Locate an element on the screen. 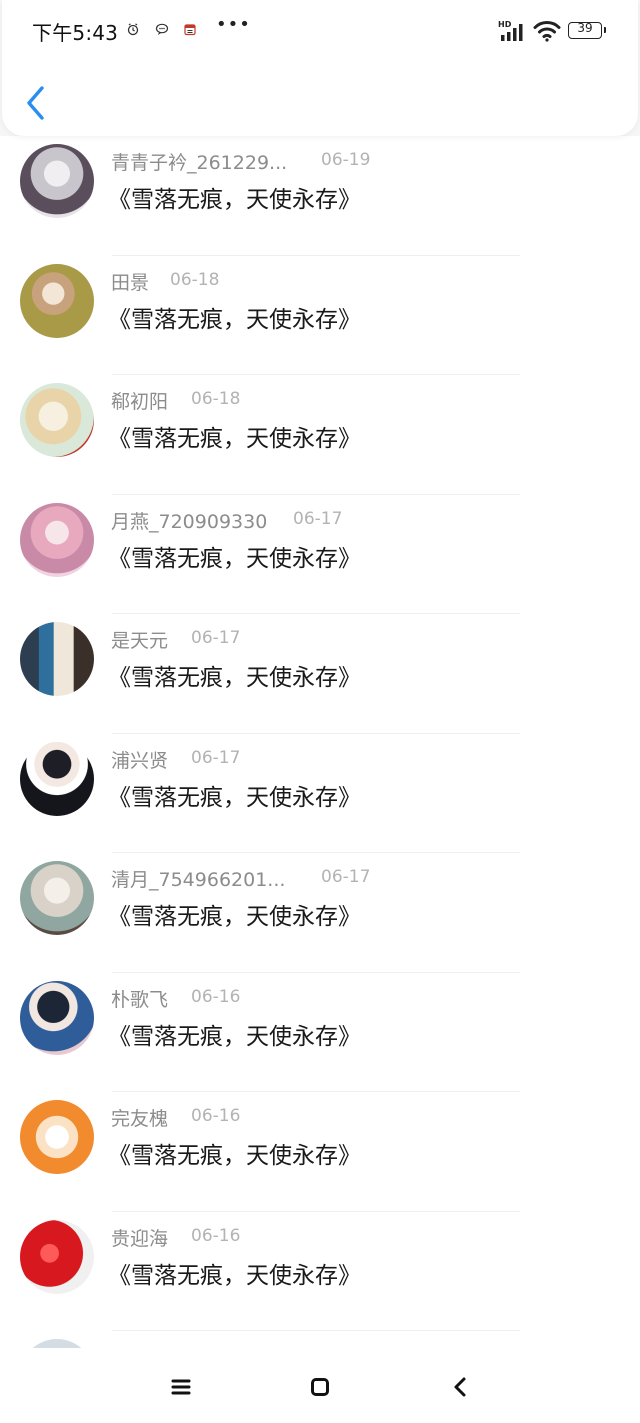 This screenshot has height=1423, width=640. list-item: 清月_754966201... 06-17 《雪落无痕，天使永存》 is located at coordinates (320, 913).